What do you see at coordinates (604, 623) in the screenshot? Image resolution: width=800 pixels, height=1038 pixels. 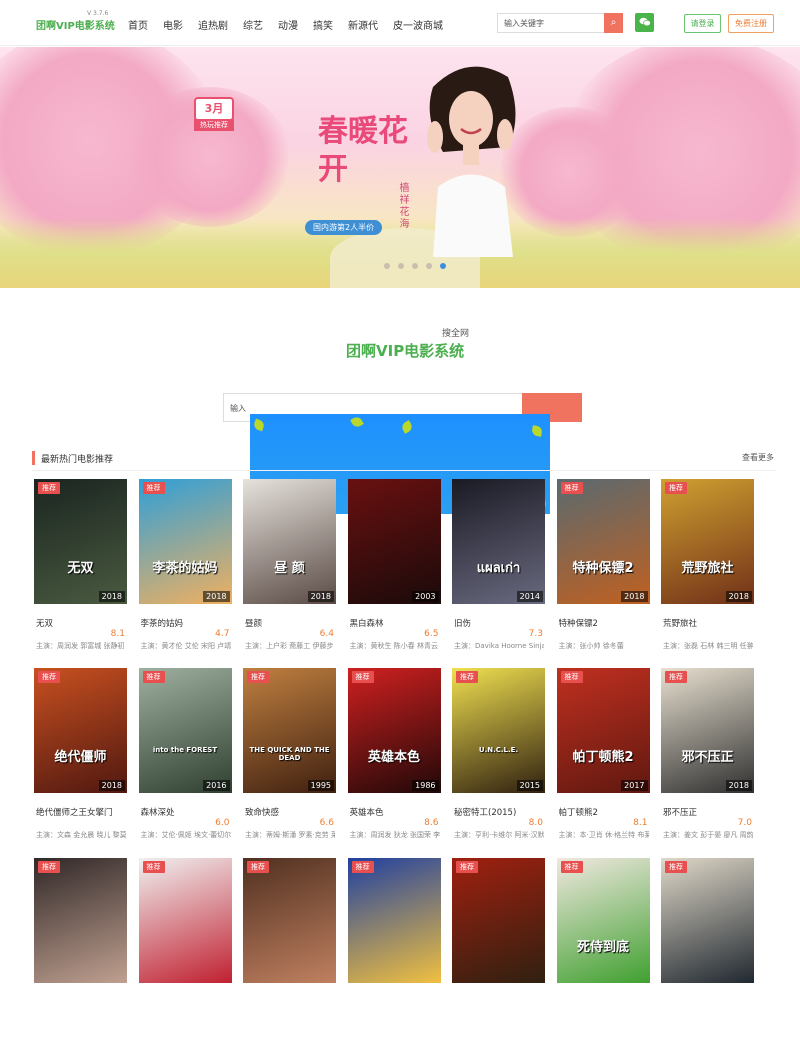 I see `movie-title: 特种保镖2` at bounding box center [604, 623].